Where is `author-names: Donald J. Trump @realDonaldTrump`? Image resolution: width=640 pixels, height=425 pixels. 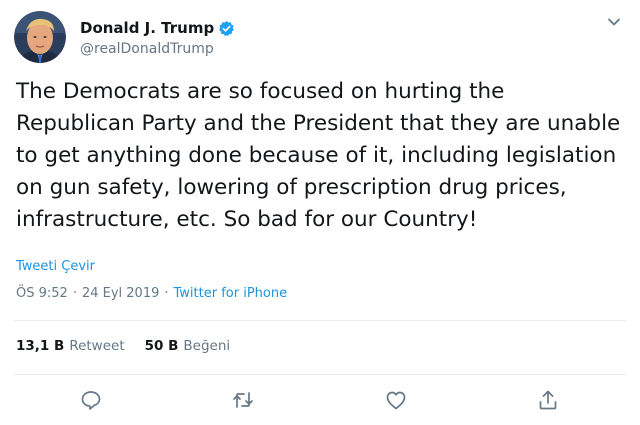
author-names: Donald J. Trump @realDonaldTrump is located at coordinates (157, 37).